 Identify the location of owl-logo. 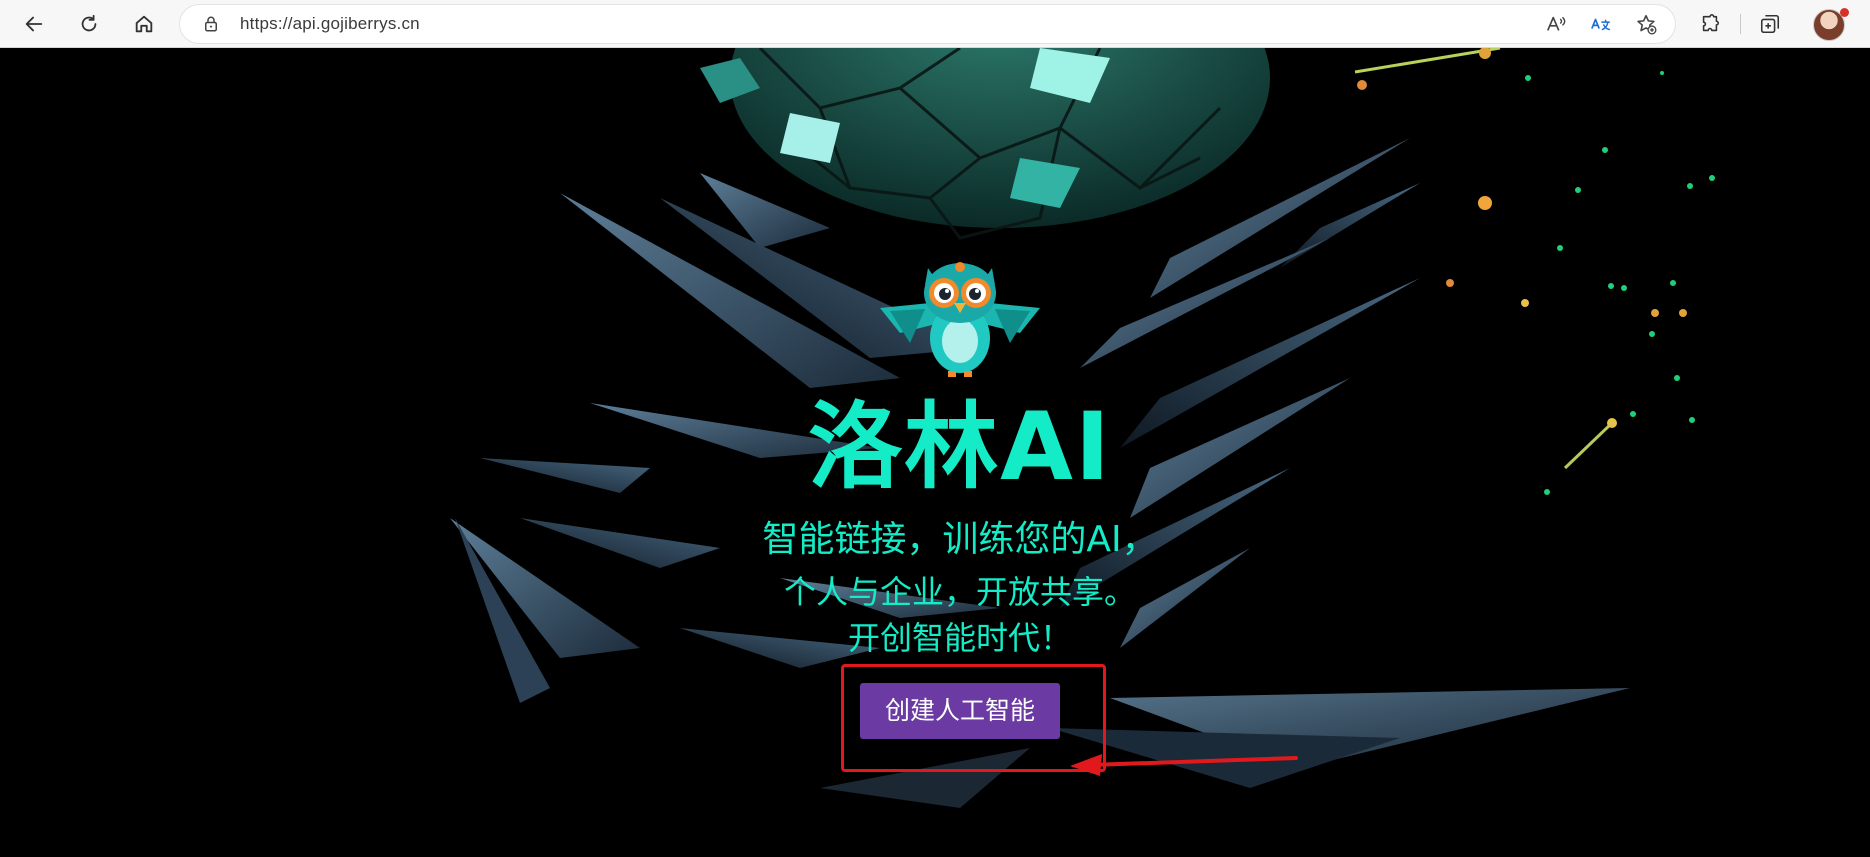
(960, 319).